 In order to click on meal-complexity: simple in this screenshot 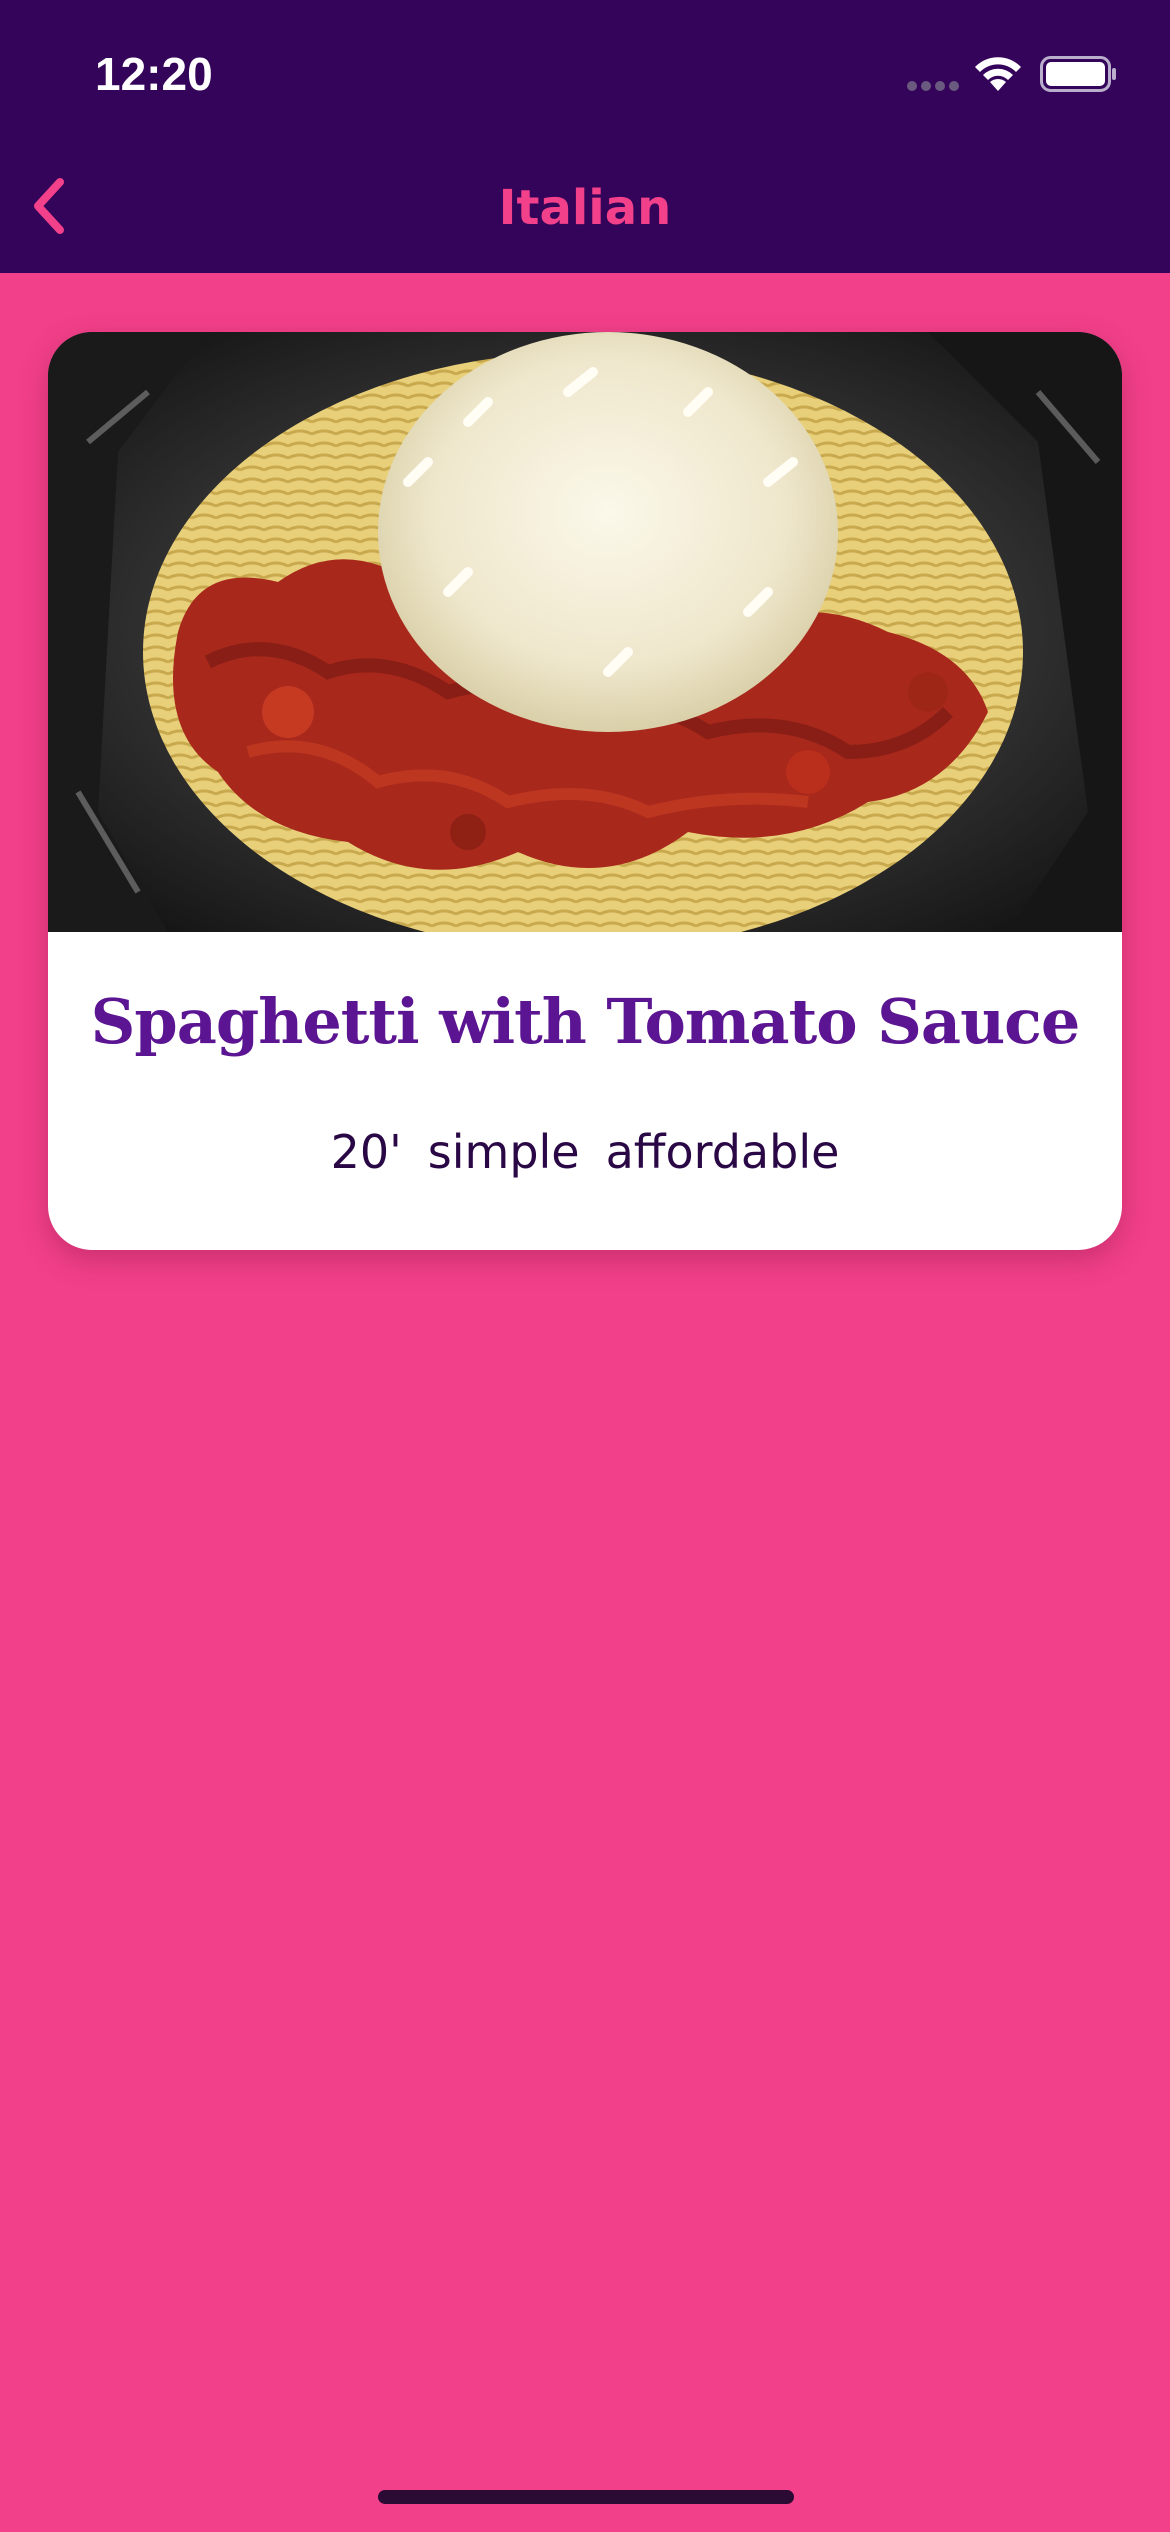, I will do `click(503, 1152)`.